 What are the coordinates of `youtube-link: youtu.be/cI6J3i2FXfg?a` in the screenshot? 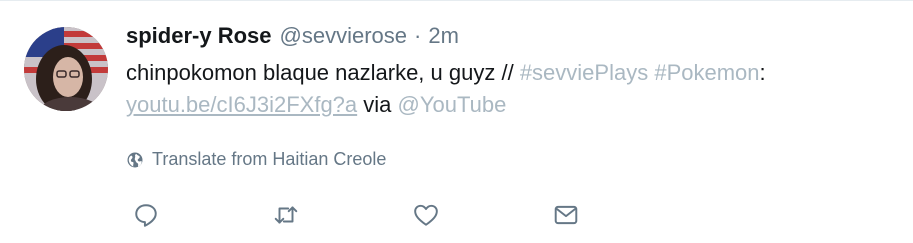 It's located at (241, 104).